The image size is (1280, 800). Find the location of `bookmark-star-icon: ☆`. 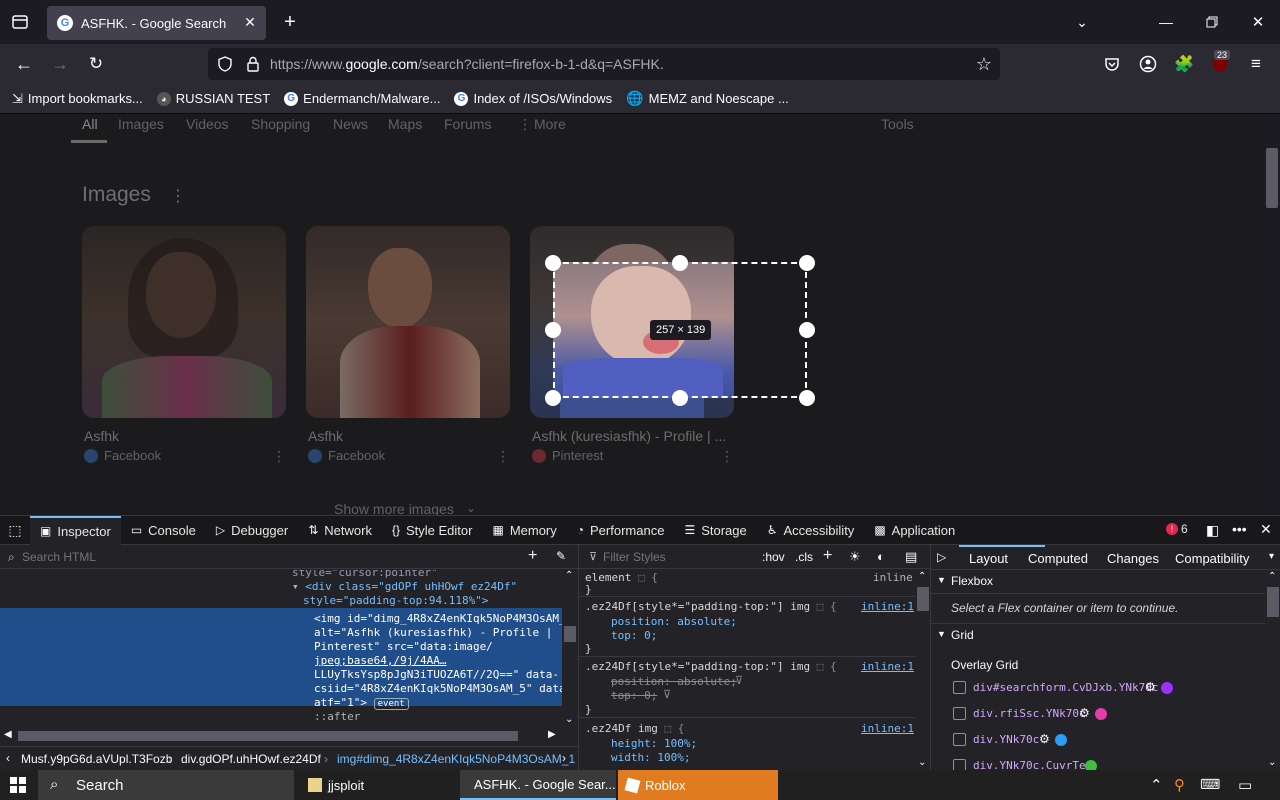

bookmark-star-icon: ☆ is located at coordinates (984, 64).